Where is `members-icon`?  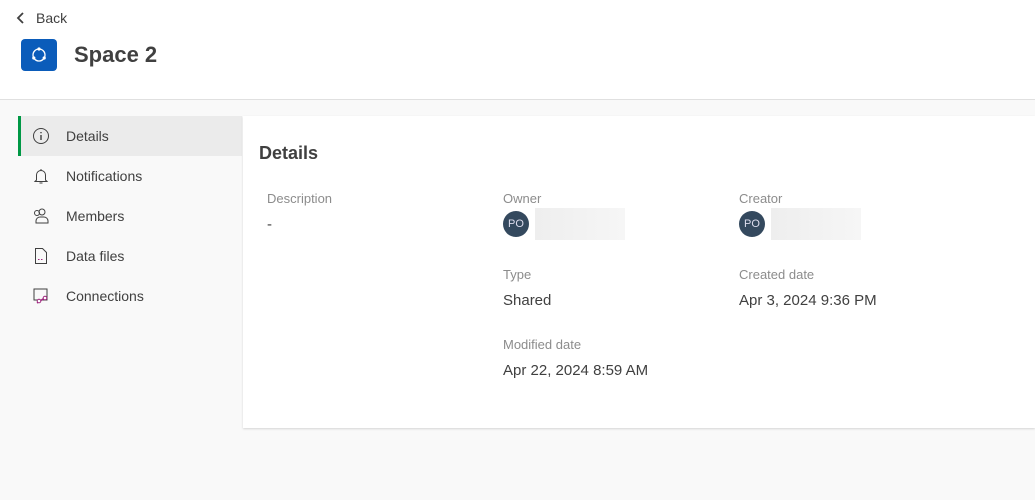 members-icon is located at coordinates (41, 216).